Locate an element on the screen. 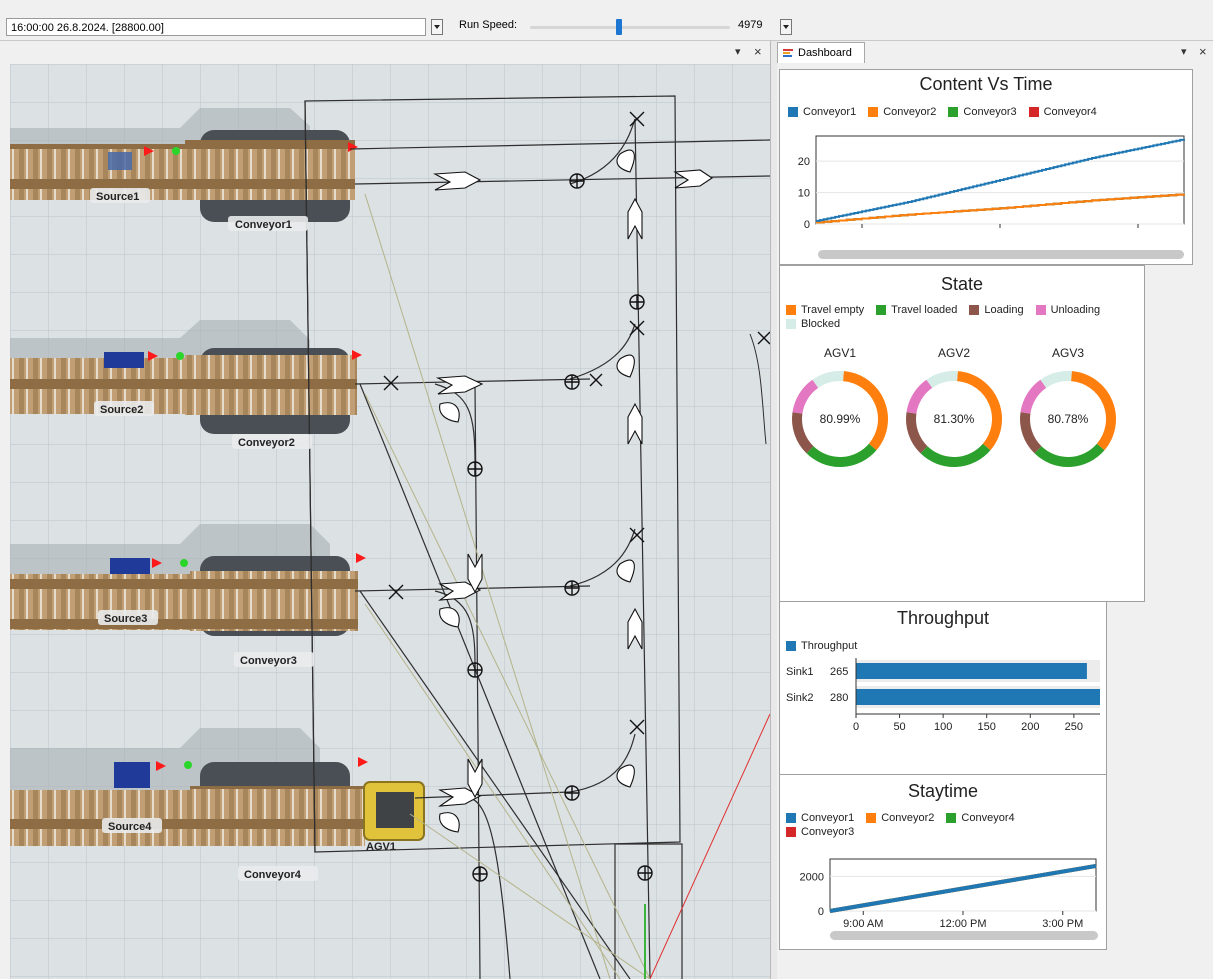 This screenshot has height=979, width=1213. content-vs-time-title: Content Vs Time is located at coordinates (986, 84).